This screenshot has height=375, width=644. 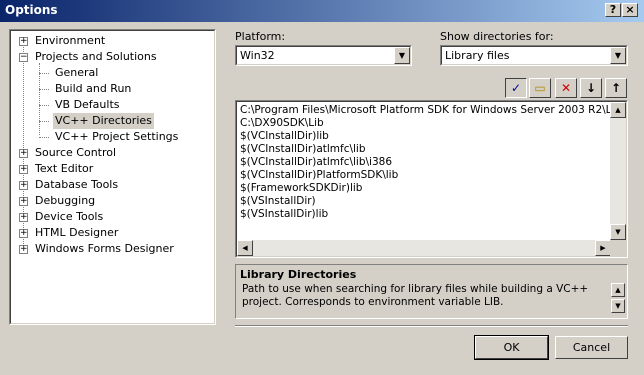 What do you see at coordinates (316, 162) in the screenshot?
I see `directory-row: $(VCInstallDir)atlmfc\lib\i386` at bounding box center [316, 162].